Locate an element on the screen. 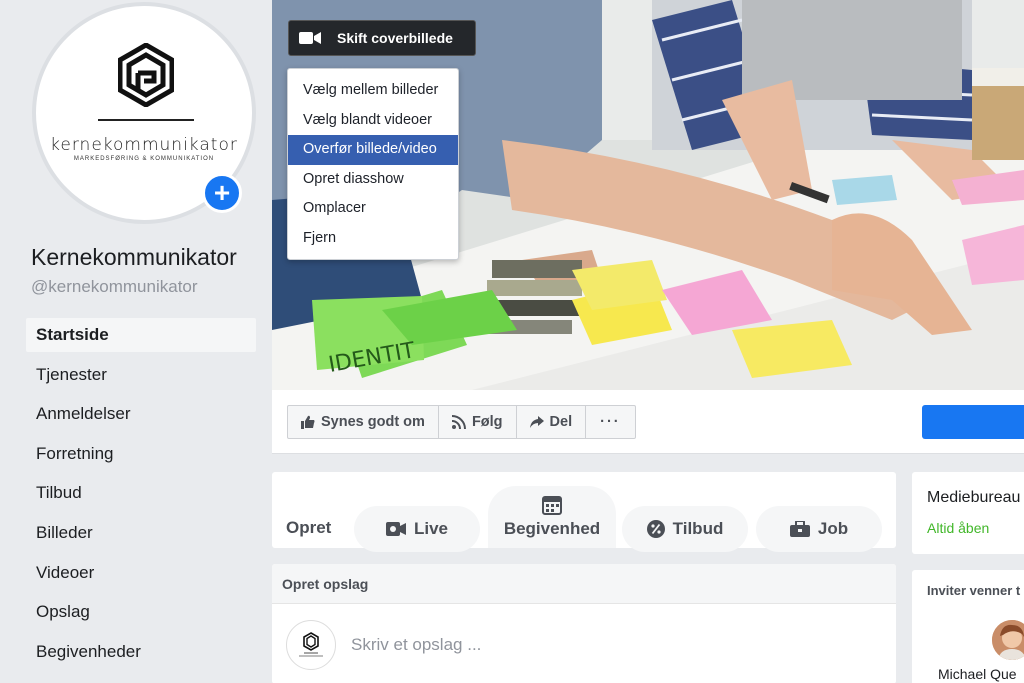 This screenshot has width=1024, height=683. video-camera-icon is located at coordinates (310, 38).